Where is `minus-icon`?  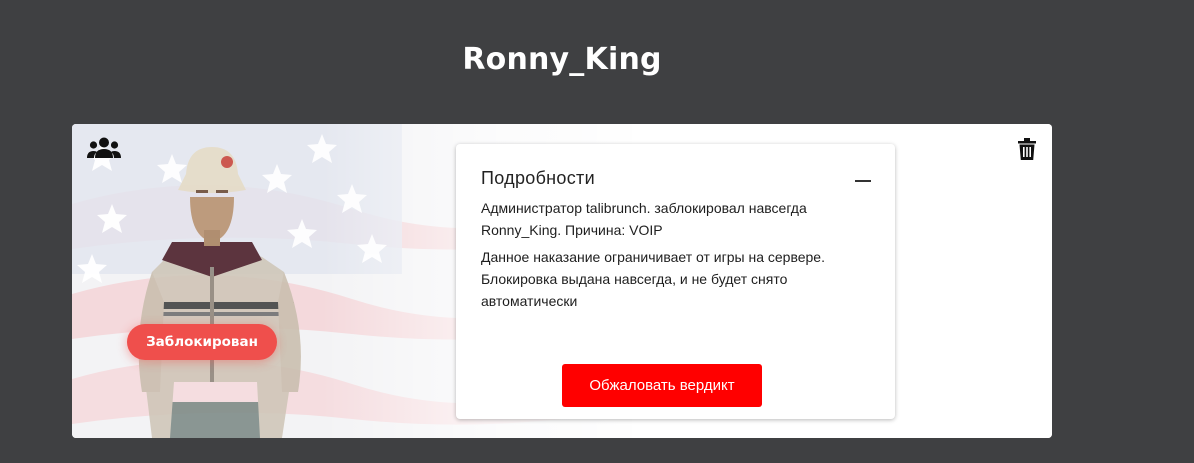
minus-icon is located at coordinates (863, 181).